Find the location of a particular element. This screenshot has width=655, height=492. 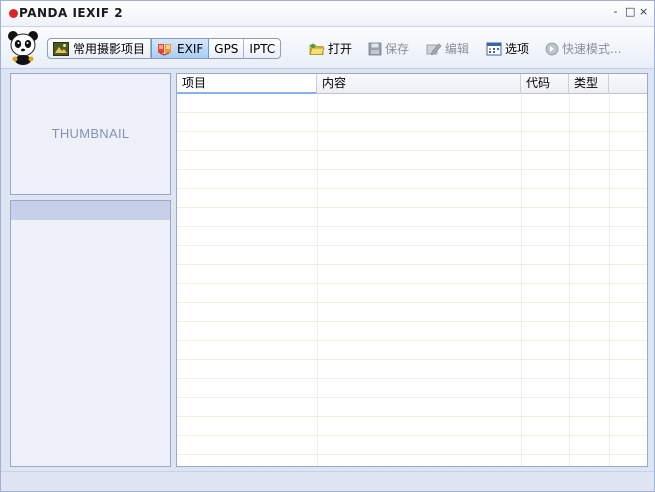

thumbnail-placeholder: THUMBNAIL is located at coordinates (90, 133).